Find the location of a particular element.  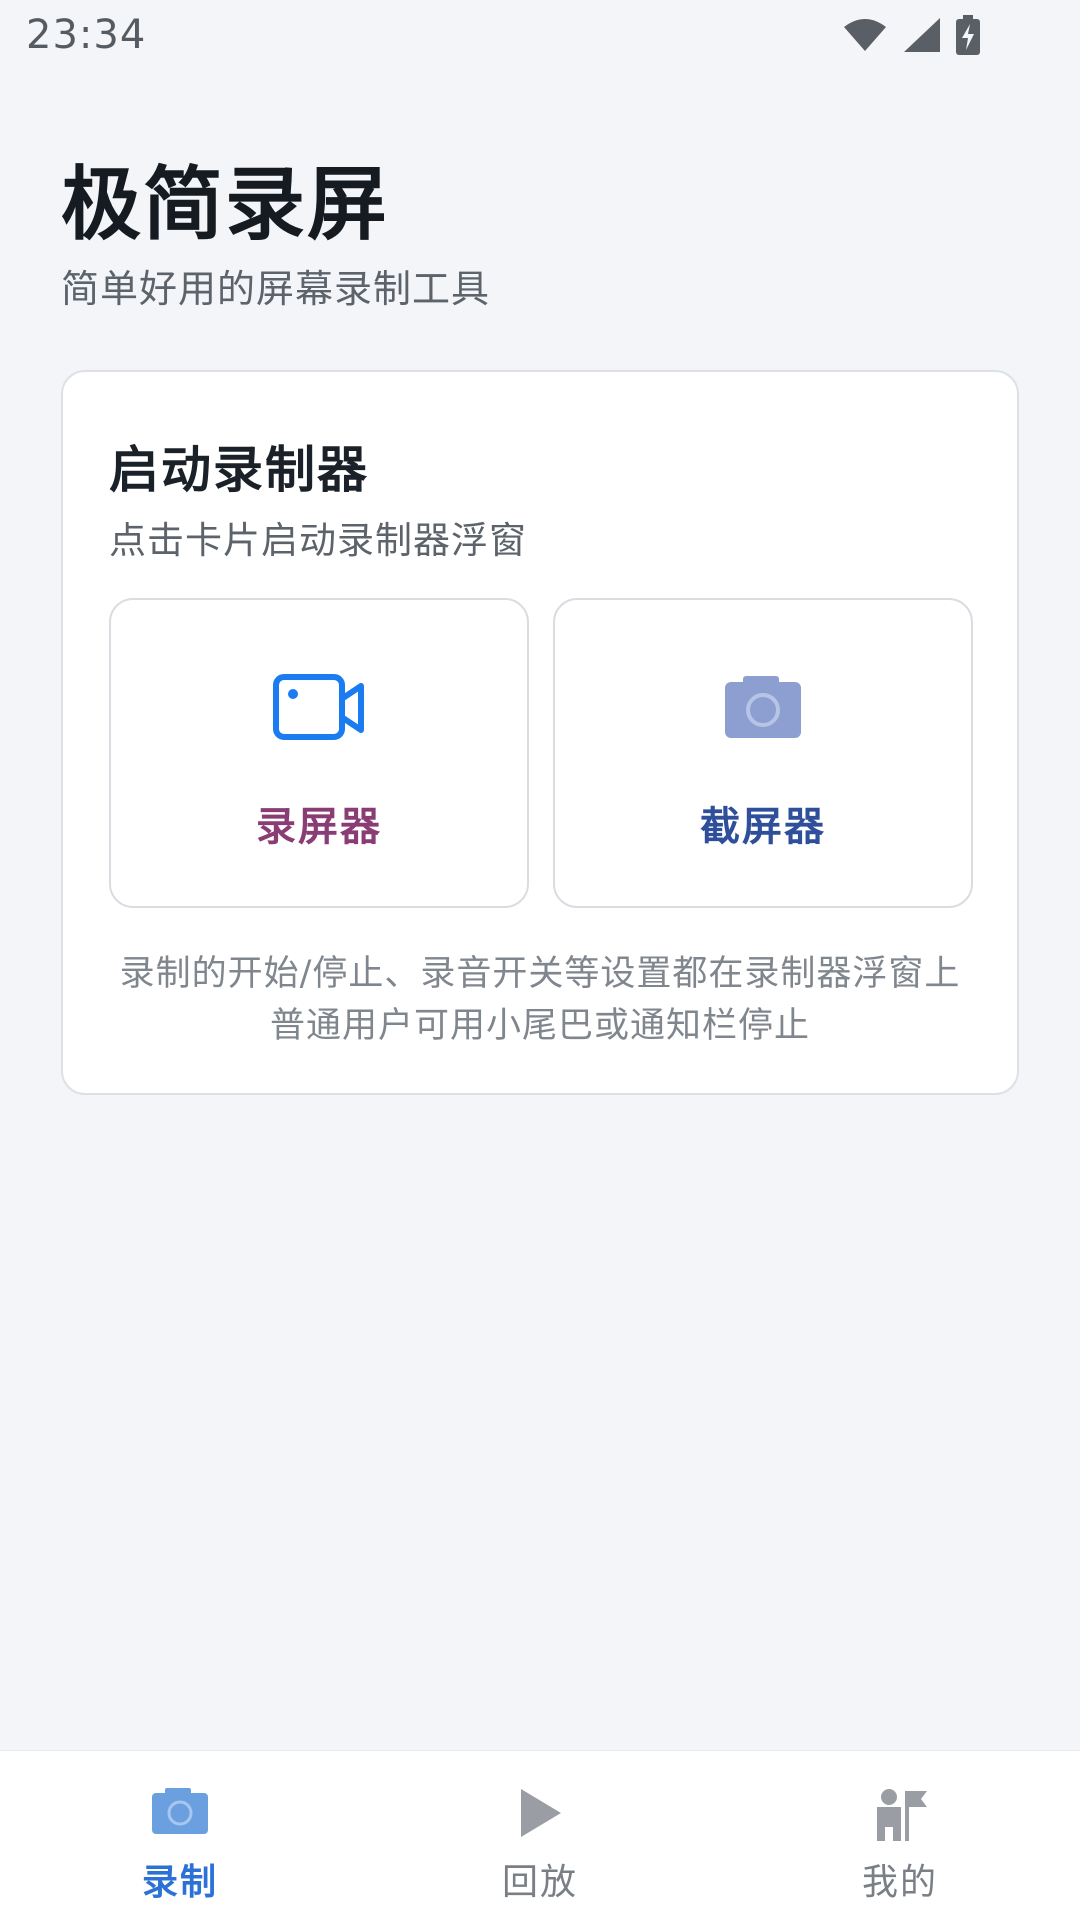

app-title: 极简录屏 is located at coordinates (225, 204).